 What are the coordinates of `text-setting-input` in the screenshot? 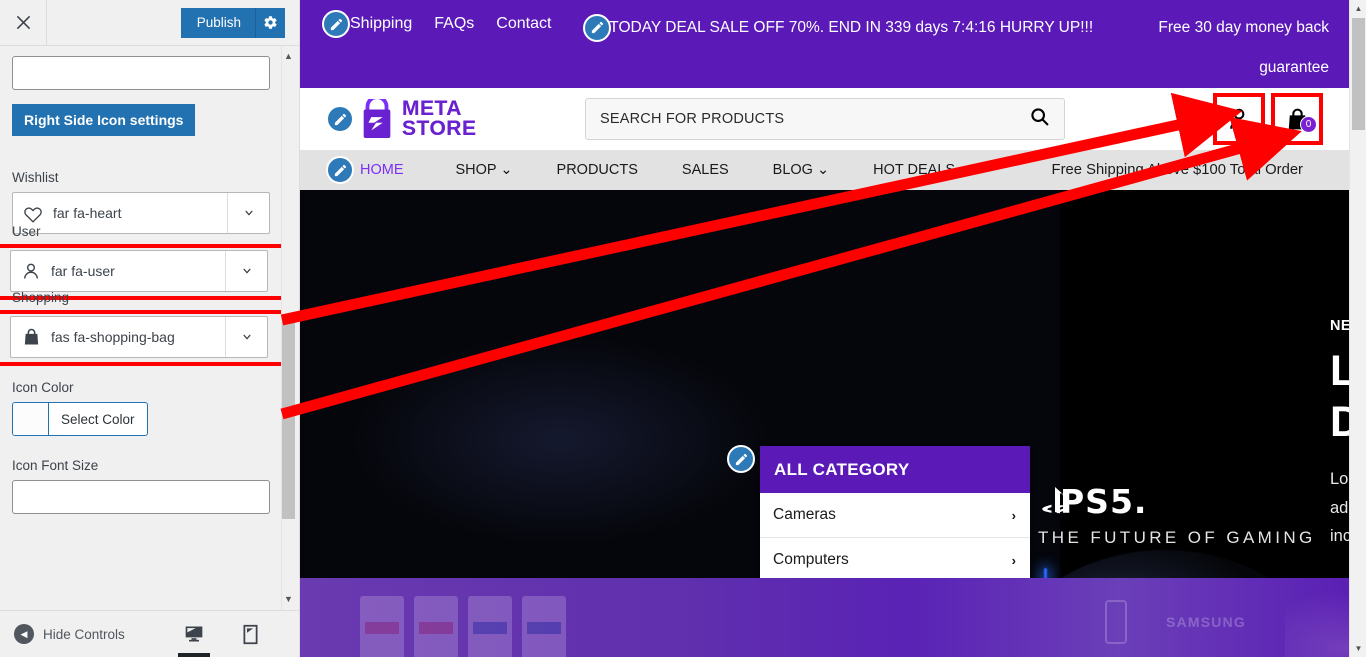 It's located at (141, 73).